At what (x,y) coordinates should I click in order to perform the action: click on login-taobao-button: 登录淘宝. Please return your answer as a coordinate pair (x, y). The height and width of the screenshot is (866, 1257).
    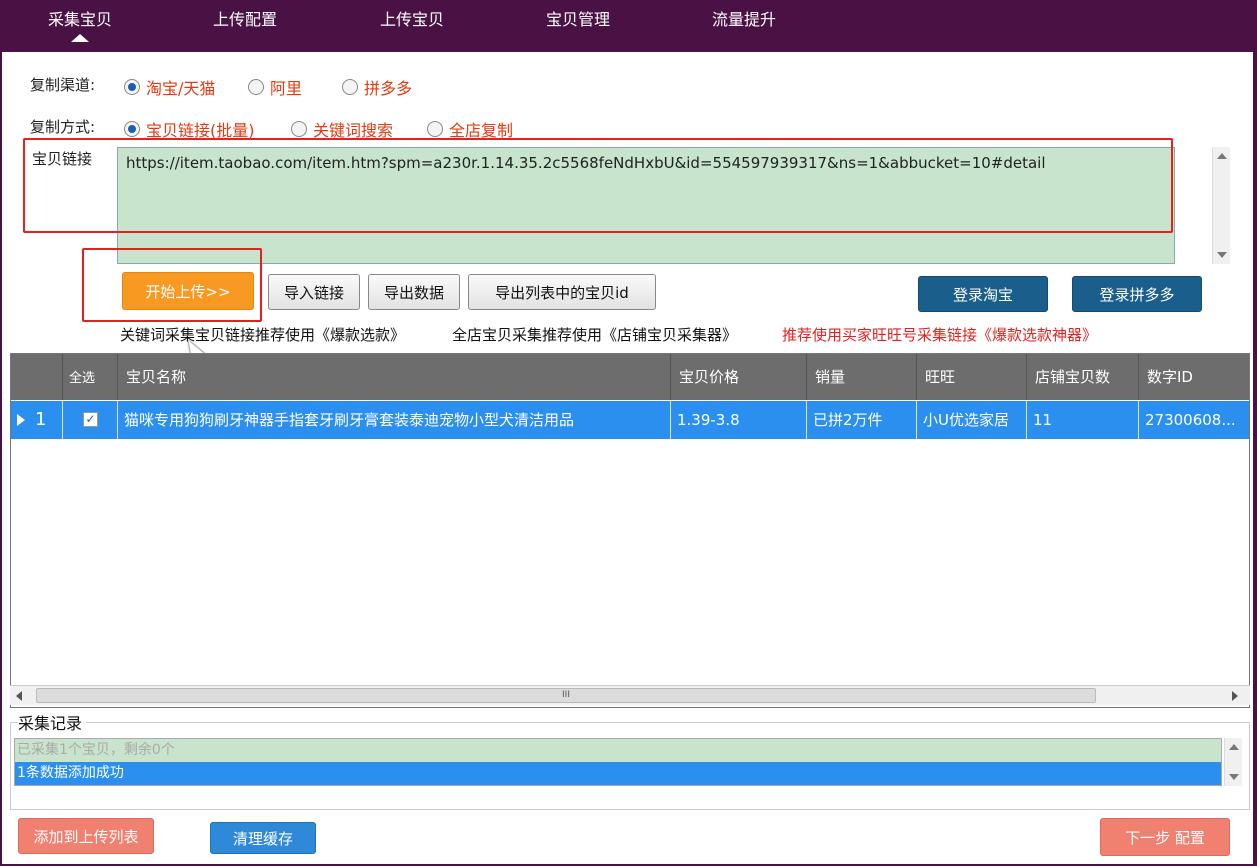
    Looking at the image, I should click on (983, 294).